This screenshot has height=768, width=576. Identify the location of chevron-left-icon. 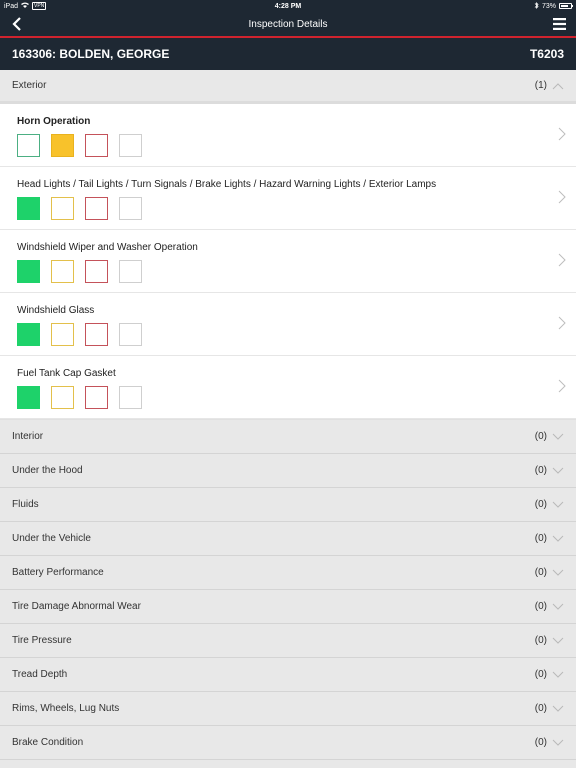
(16, 24).